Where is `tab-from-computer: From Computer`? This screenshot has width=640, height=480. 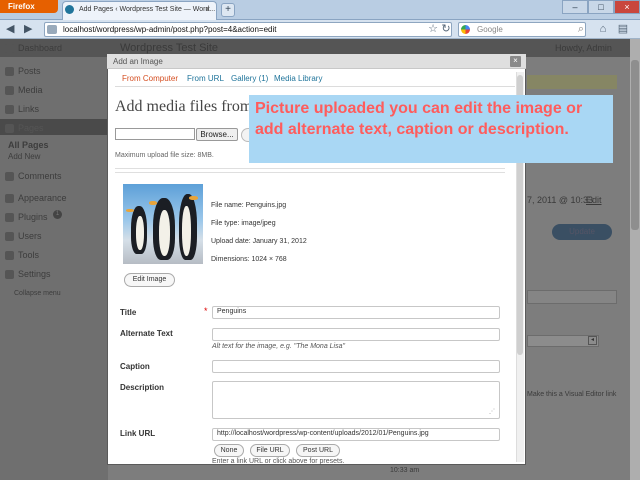 tab-from-computer: From Computer is located at coordinates (150, 78).